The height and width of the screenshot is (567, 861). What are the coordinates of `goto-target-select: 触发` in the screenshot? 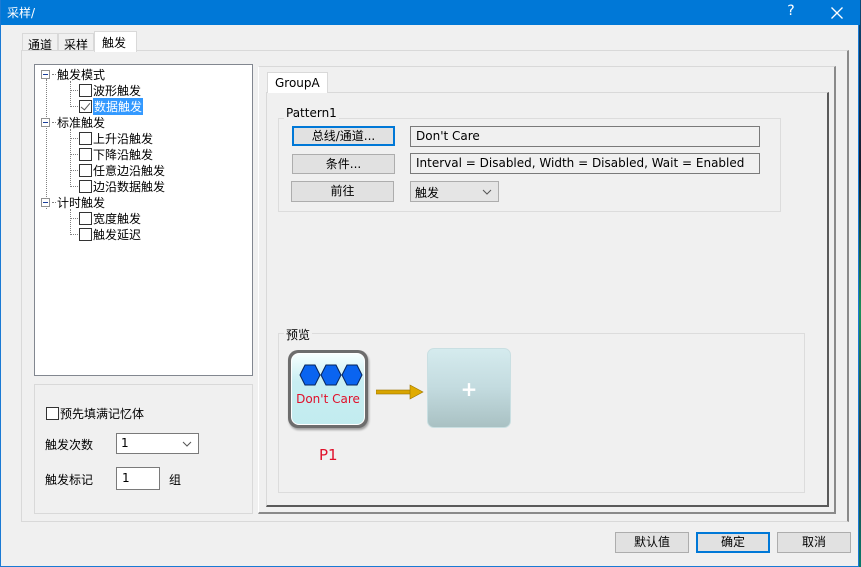 It's located at (454, 191).